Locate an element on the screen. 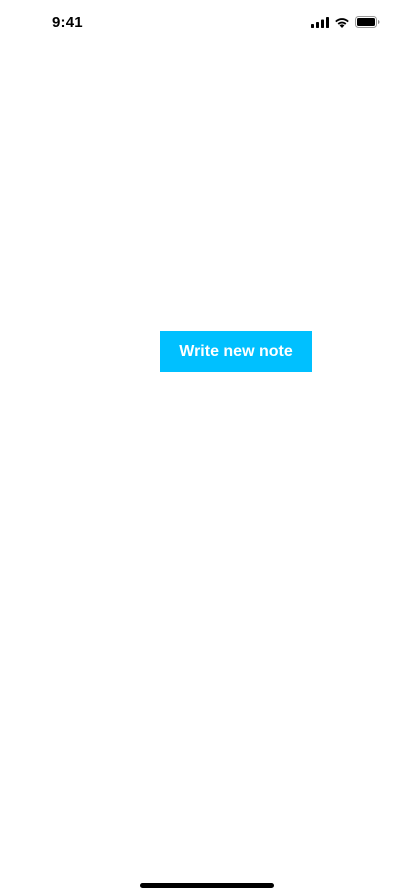  status-icons is located at coordinates (345, 22).